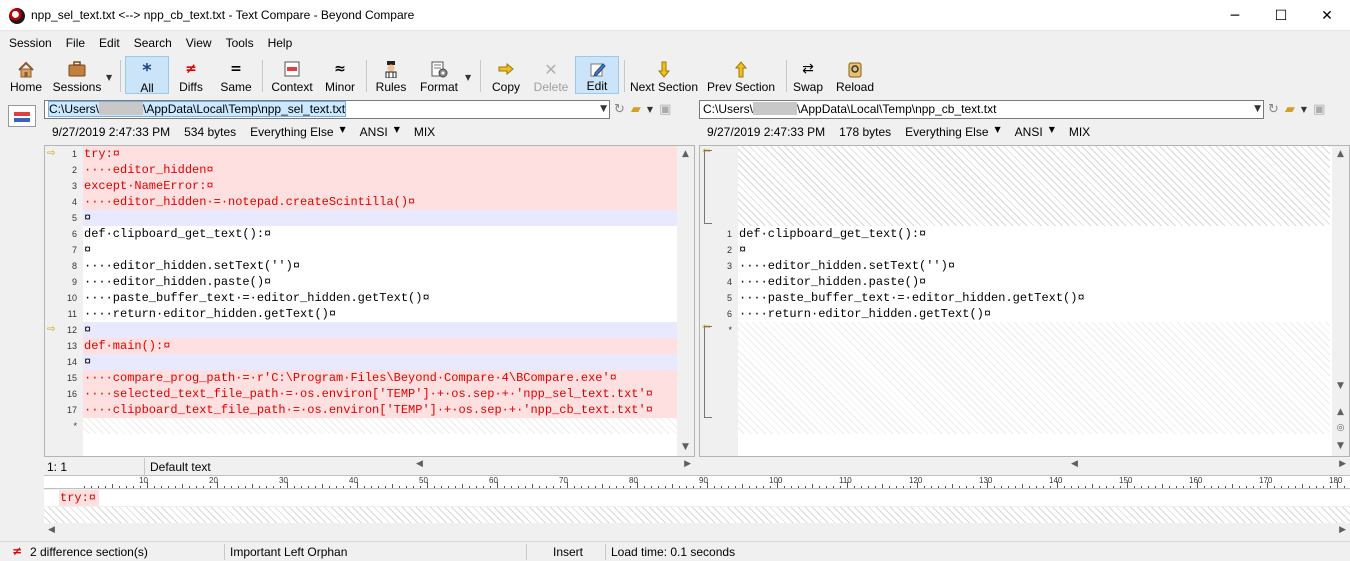 This screenshot has height=561, width=1350. What do you see at coordinates (1208, 466) in the screenshot?
I see `right-horizontal-scrollbar: ◀ ▶` at bounding box center [1208, 466].